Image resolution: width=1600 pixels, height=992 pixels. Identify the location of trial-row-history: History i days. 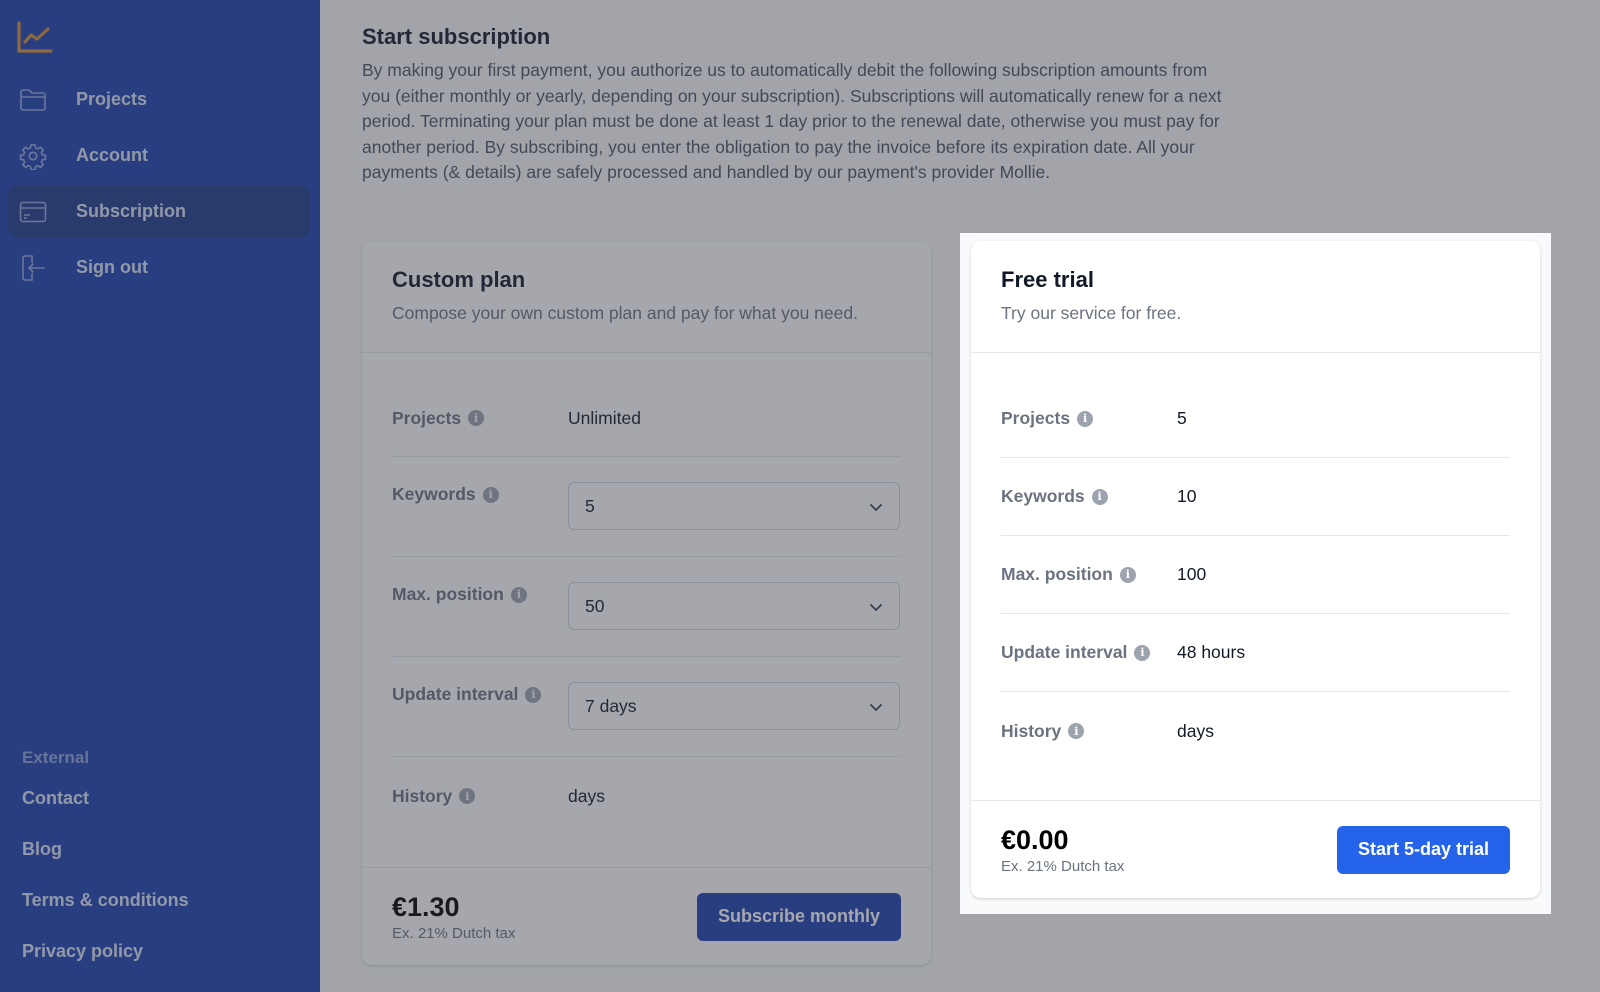
(1255, 731).